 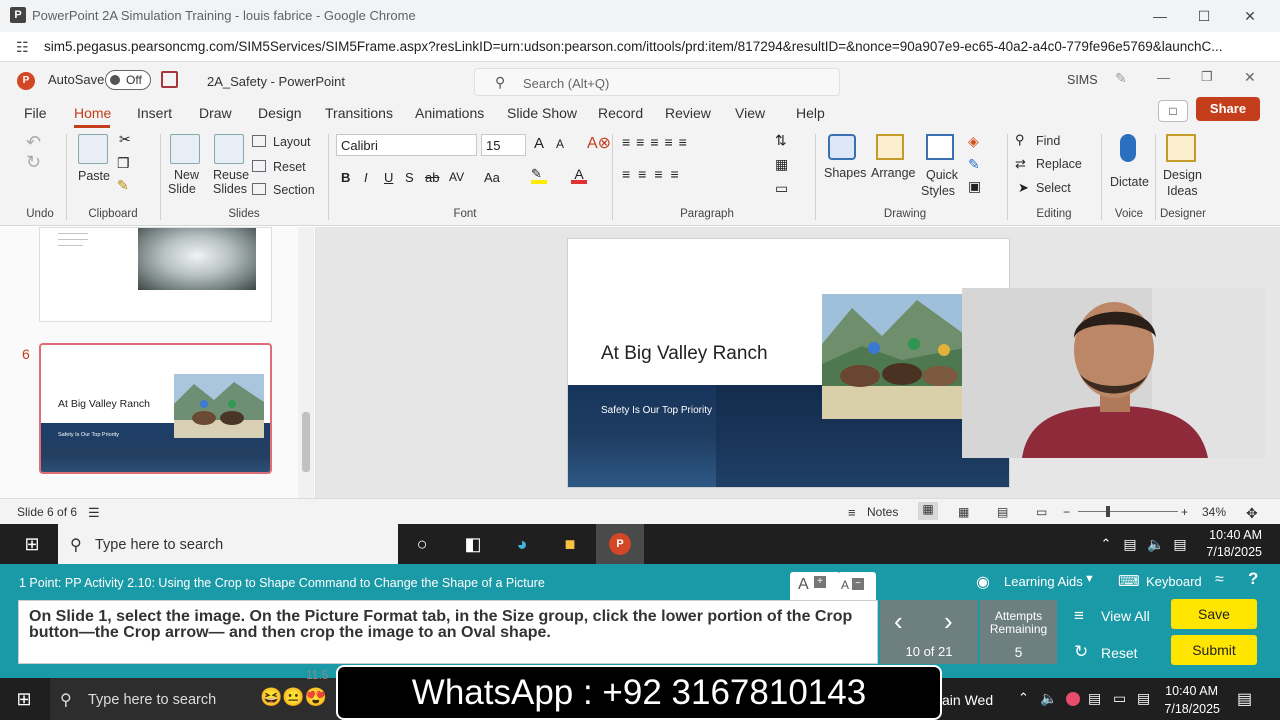 I want to click on clear-formatting-icon: A⊗, so click(x=599, y=143).